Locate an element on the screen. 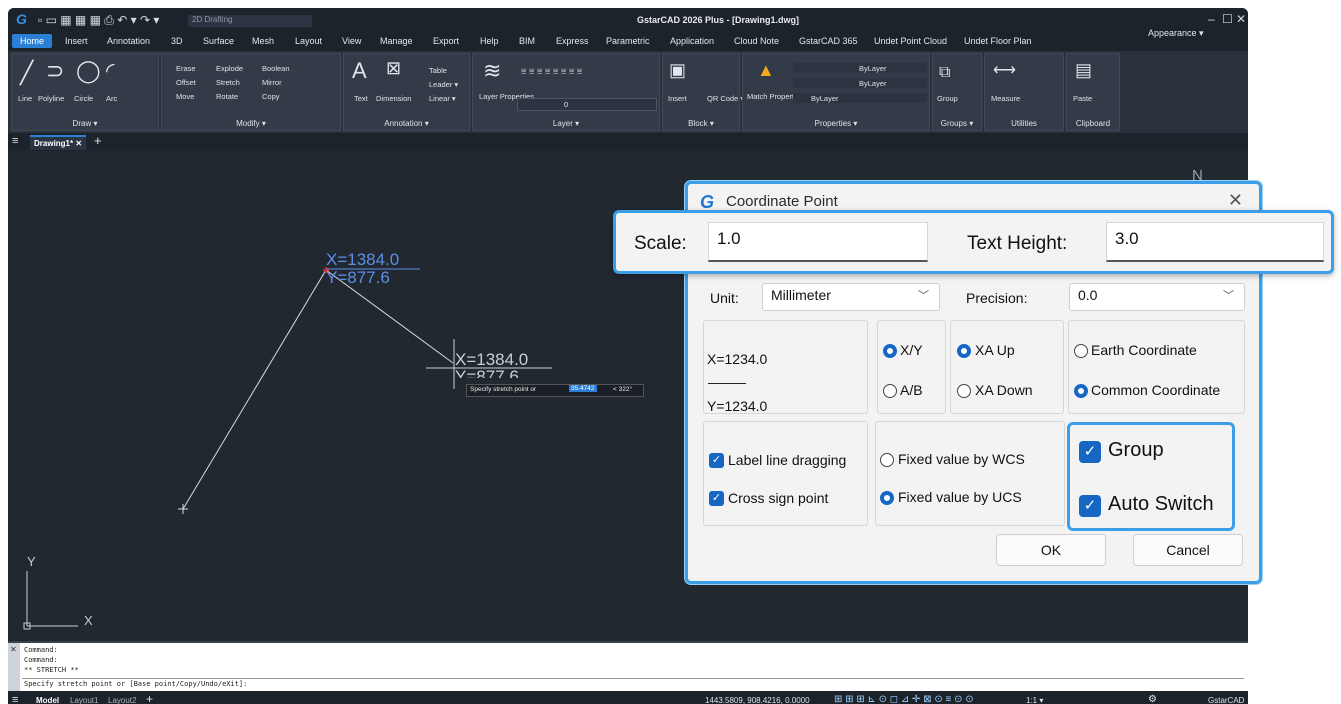  radio-xy-label: X/Y is located at coordinates (911, 350).